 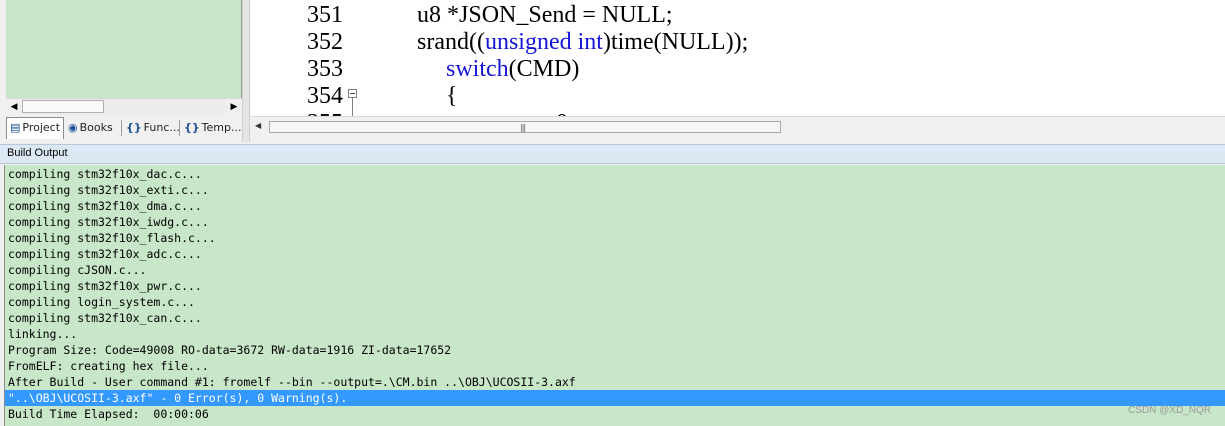 I want to click on code-line: u8 *JSON_Send = NULL;, so click(x=545, y=15).